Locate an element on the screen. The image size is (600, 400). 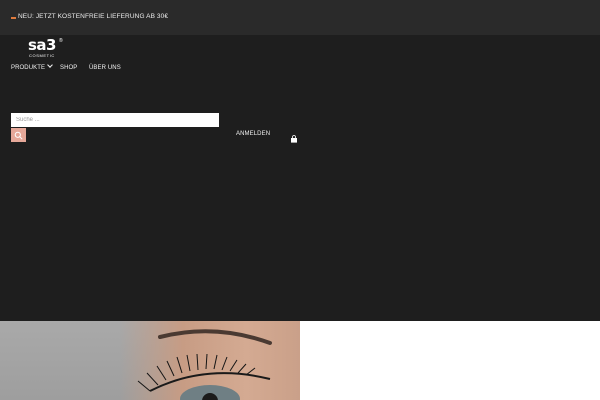
nav-item-produkte: PRODUKTE is located at coordinates (32, 66).